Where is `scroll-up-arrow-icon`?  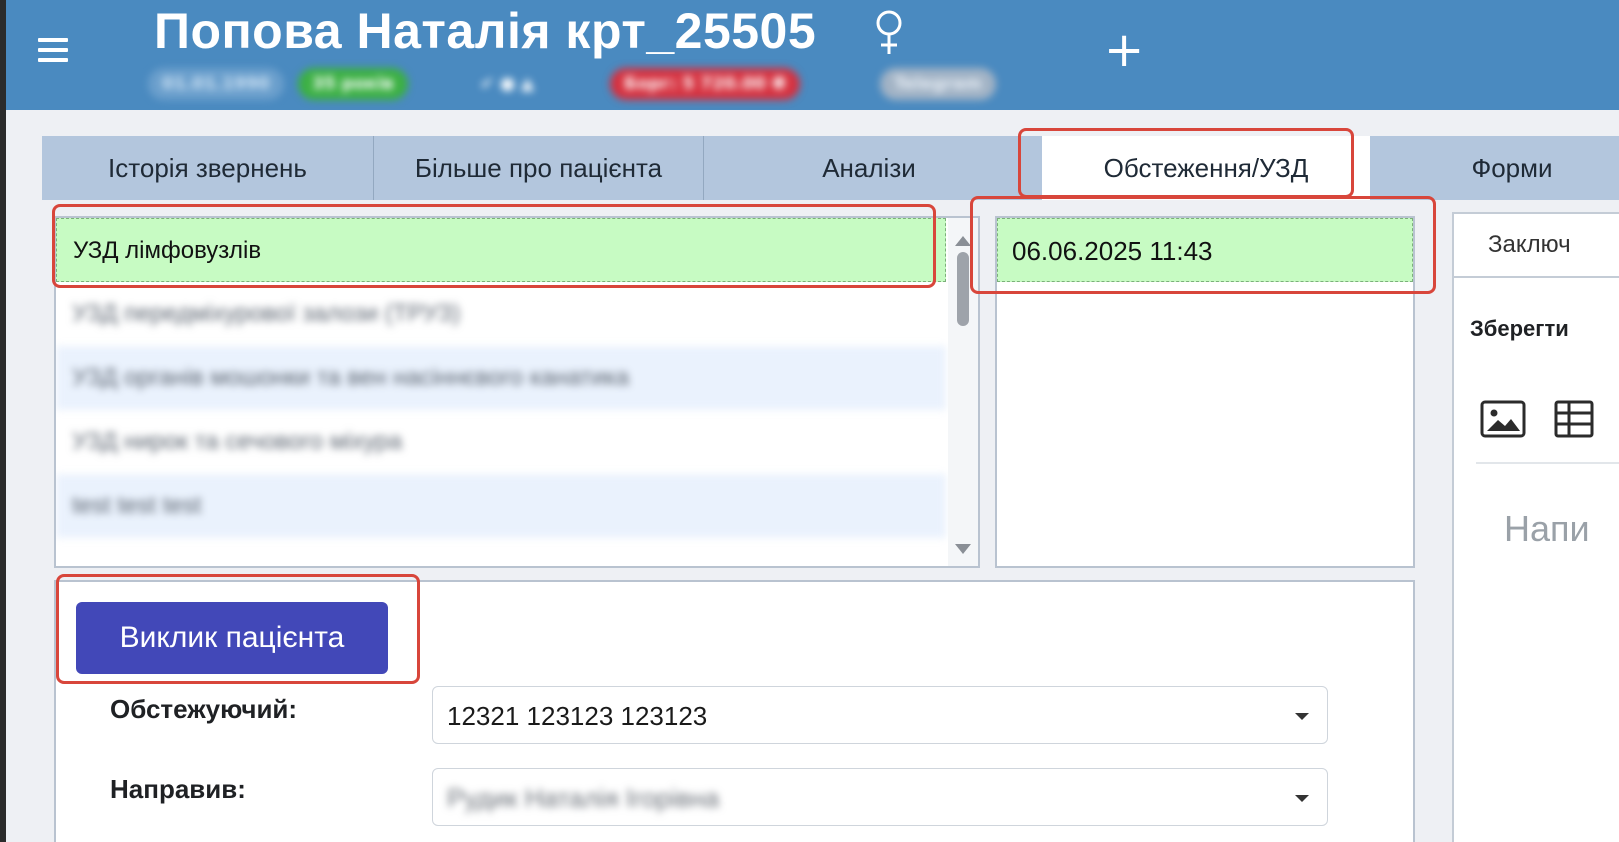
scroll-up-arrow-icon is located at coordinates (963, 241).